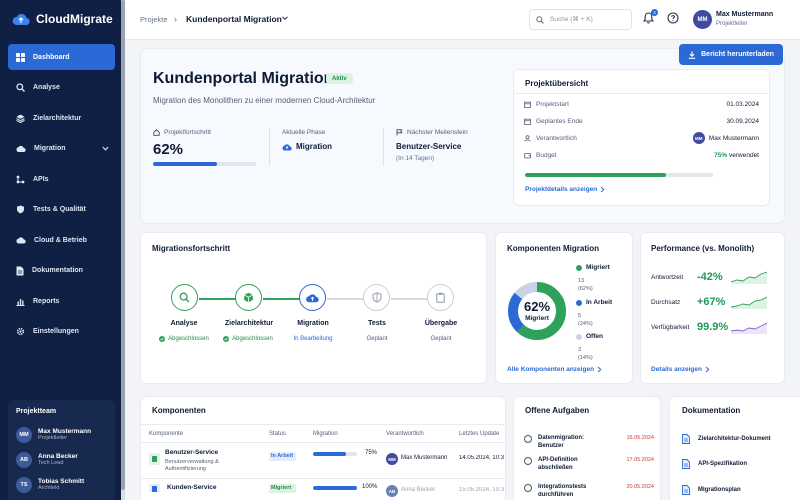  I want to click on sidebar-item-label: APIs, so click(41, 179).